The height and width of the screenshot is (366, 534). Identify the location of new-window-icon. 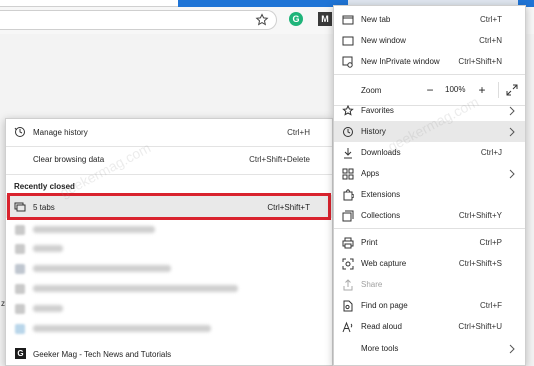
(348, 41).